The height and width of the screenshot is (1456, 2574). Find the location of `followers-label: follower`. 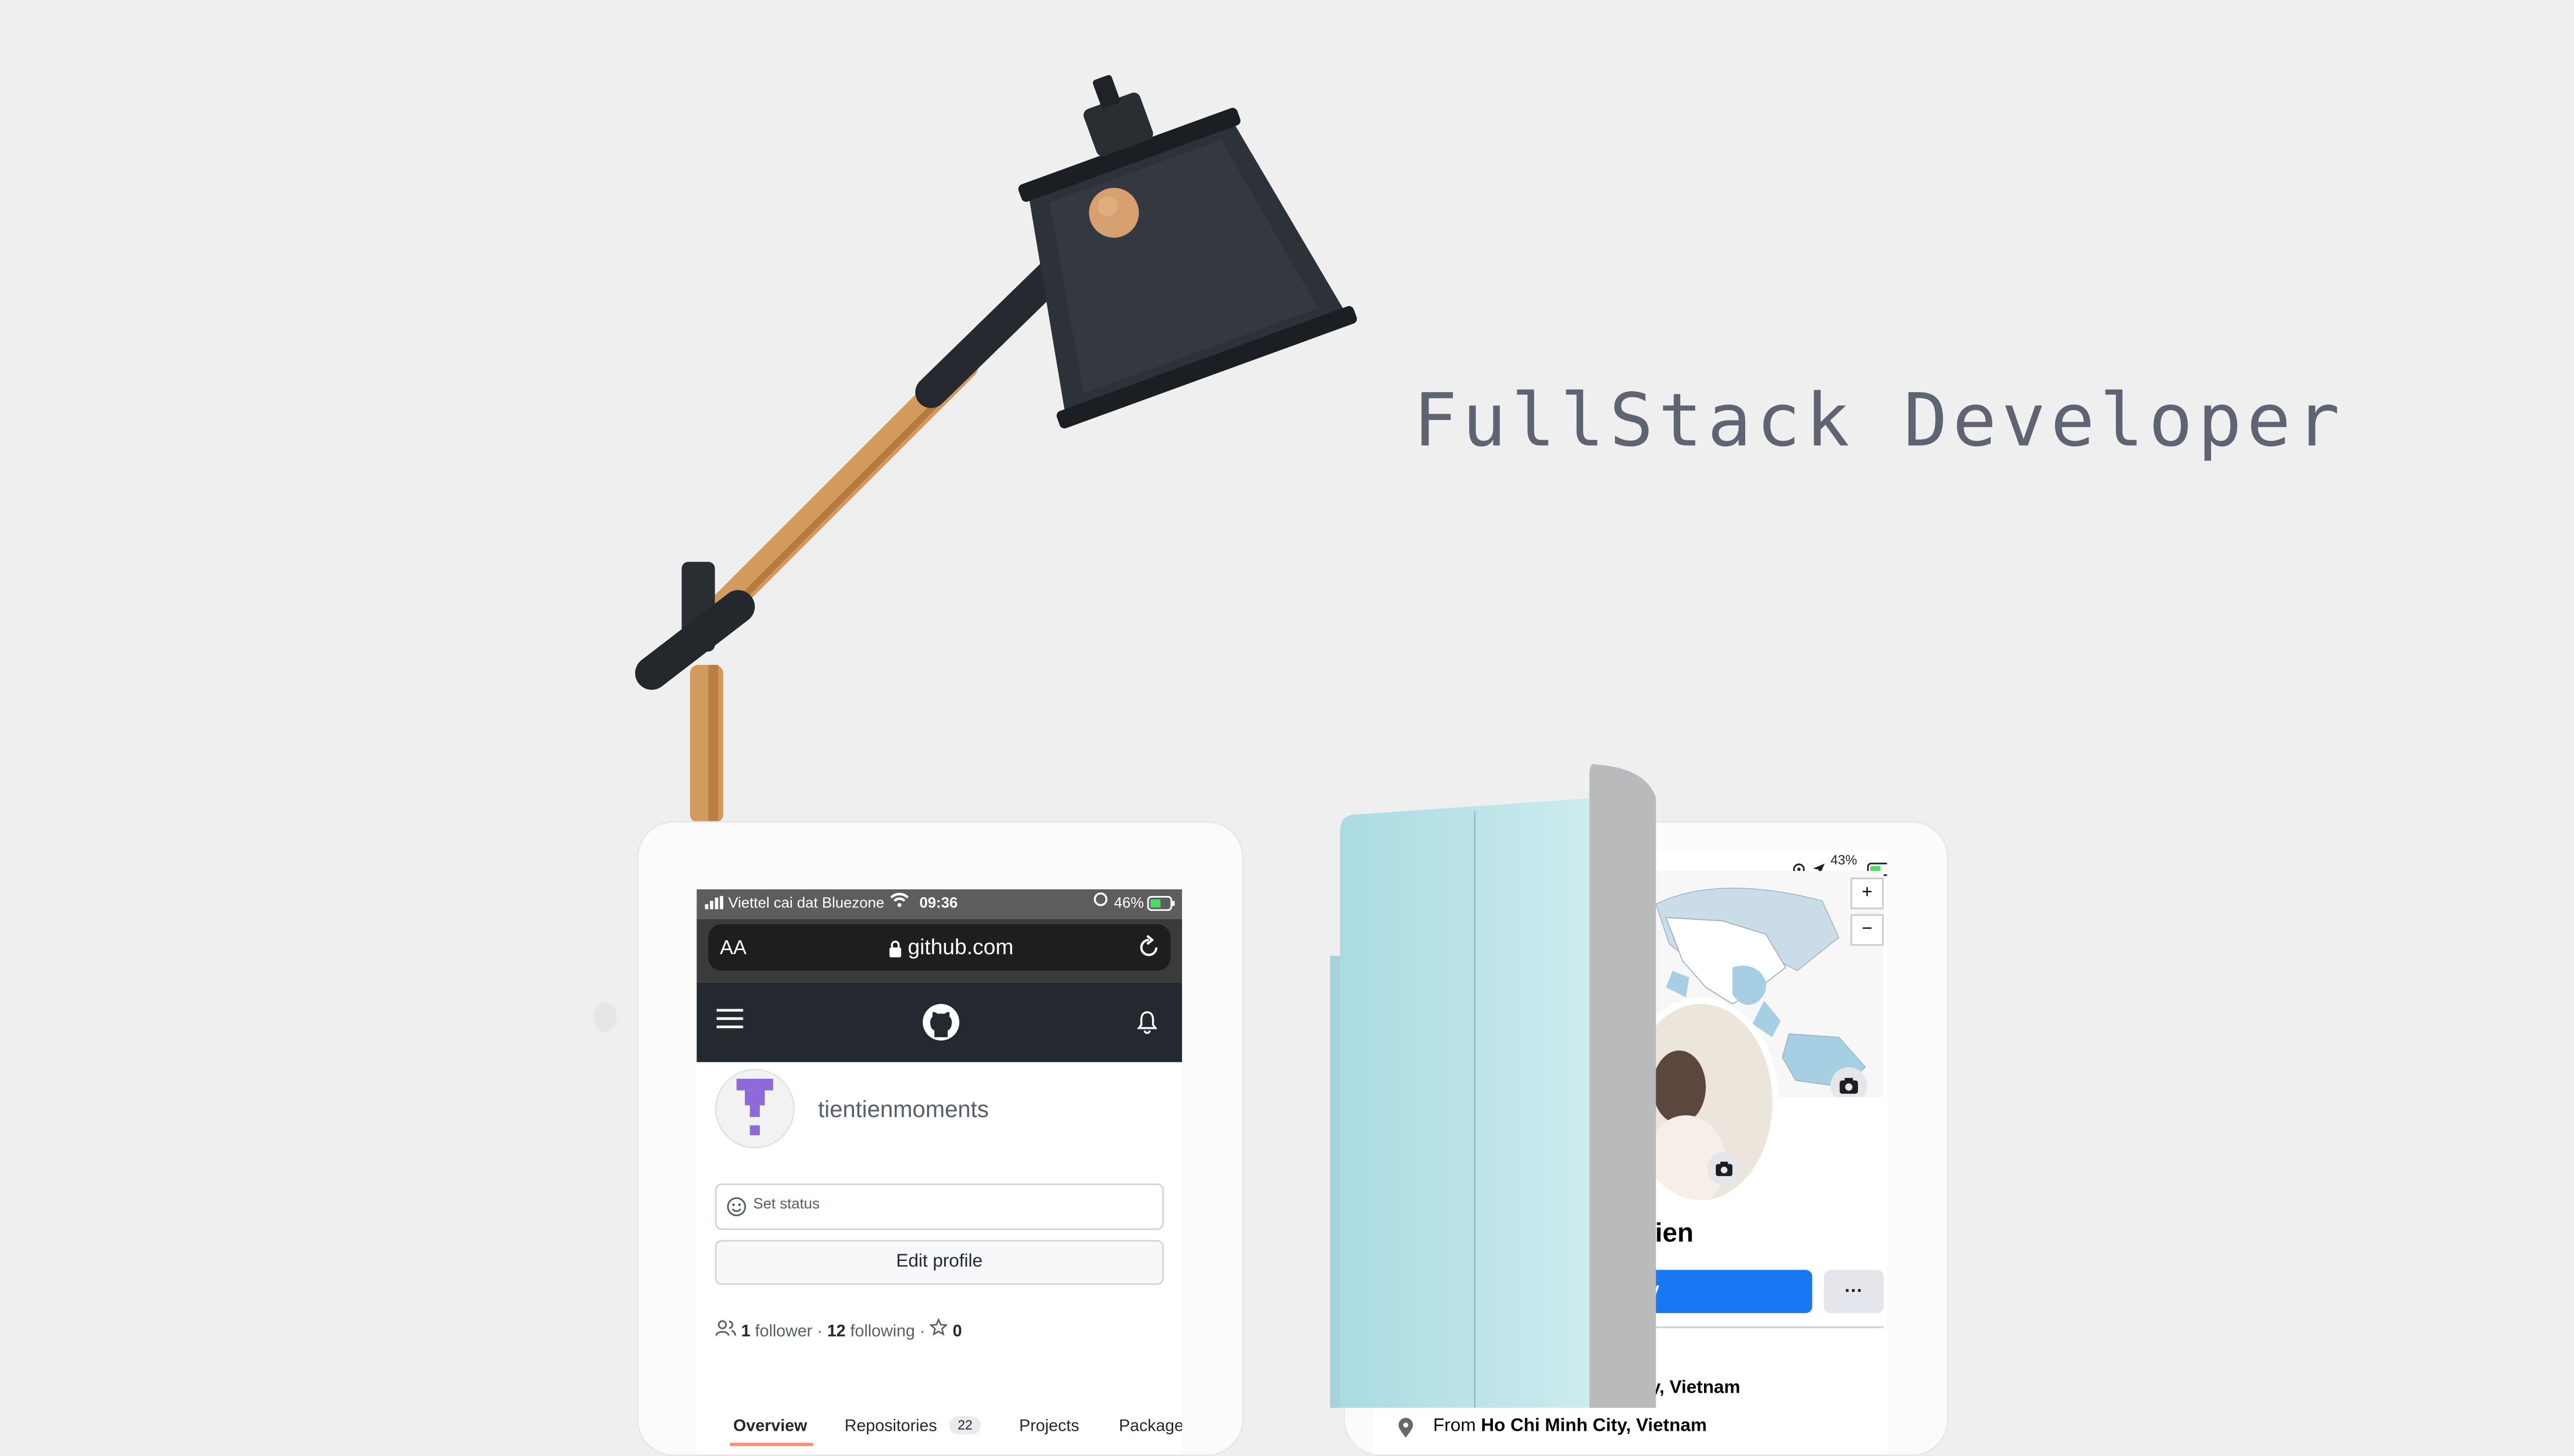

followers-label: follower is located at coordinates (784, 1332).